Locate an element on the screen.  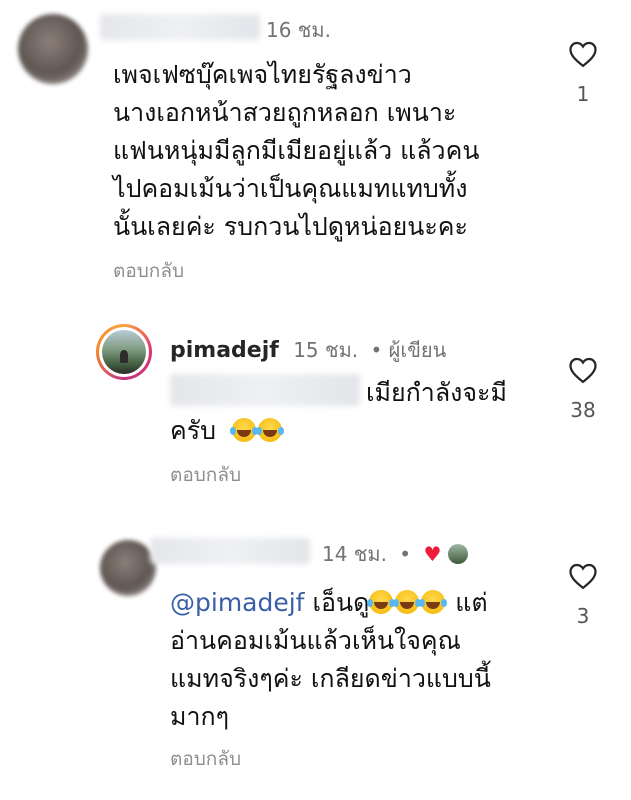
comment-line: แฟนหนุ่มมีลูกมีเมียอยู่แล้ว แล้วคน is located at coordinates (296, 150).